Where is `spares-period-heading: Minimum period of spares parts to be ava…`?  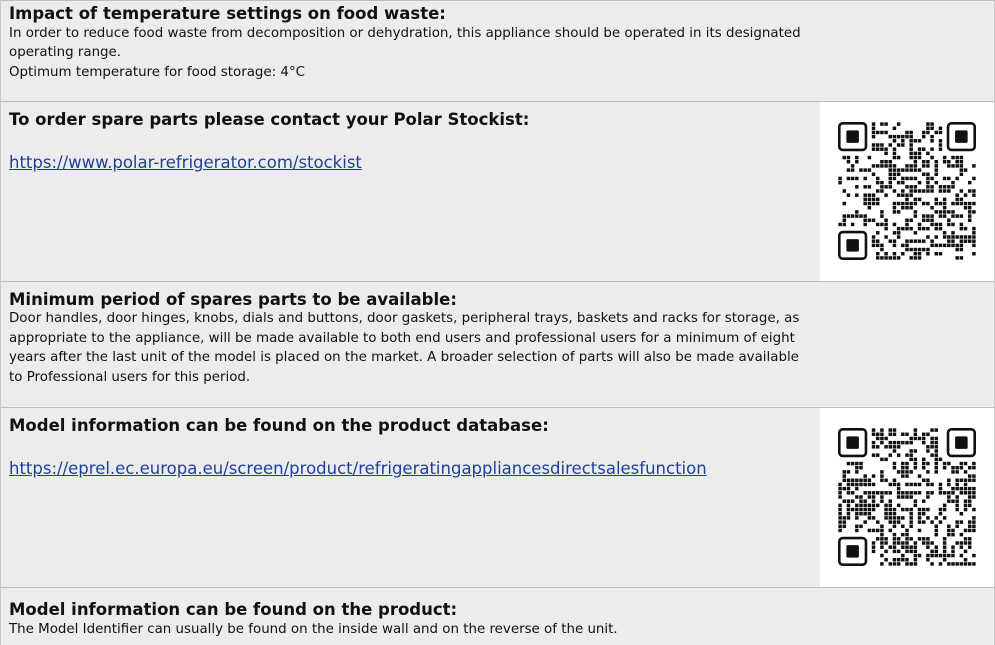 spares-period-heading: Minimum period of spares parts to be ava… is located at coordinates (233, 299).